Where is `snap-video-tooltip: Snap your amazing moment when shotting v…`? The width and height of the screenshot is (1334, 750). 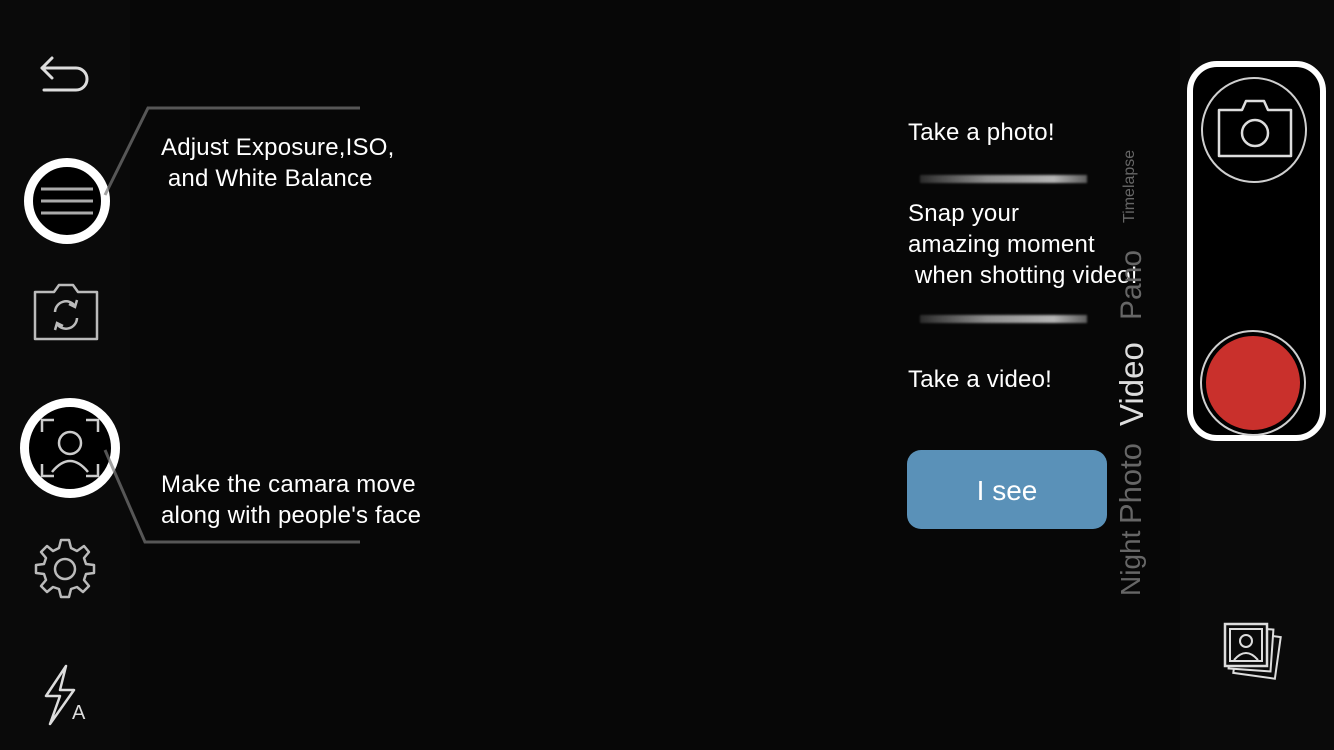
snap-video-tooltip: Snap your amazing moment when shotting v… is located at coordinates (1023, 244).